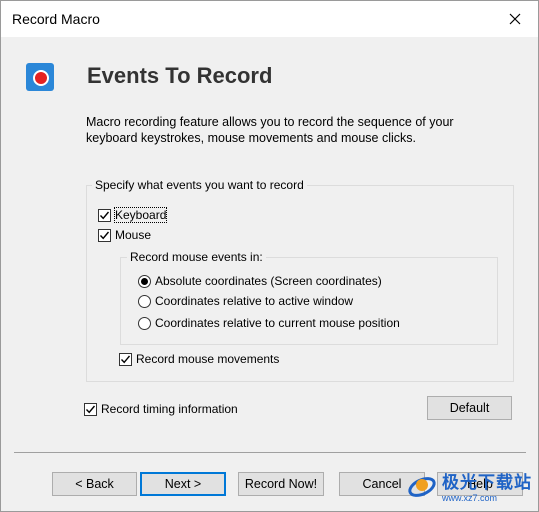  I want to click on mouse-check-box, so click(104, 235).